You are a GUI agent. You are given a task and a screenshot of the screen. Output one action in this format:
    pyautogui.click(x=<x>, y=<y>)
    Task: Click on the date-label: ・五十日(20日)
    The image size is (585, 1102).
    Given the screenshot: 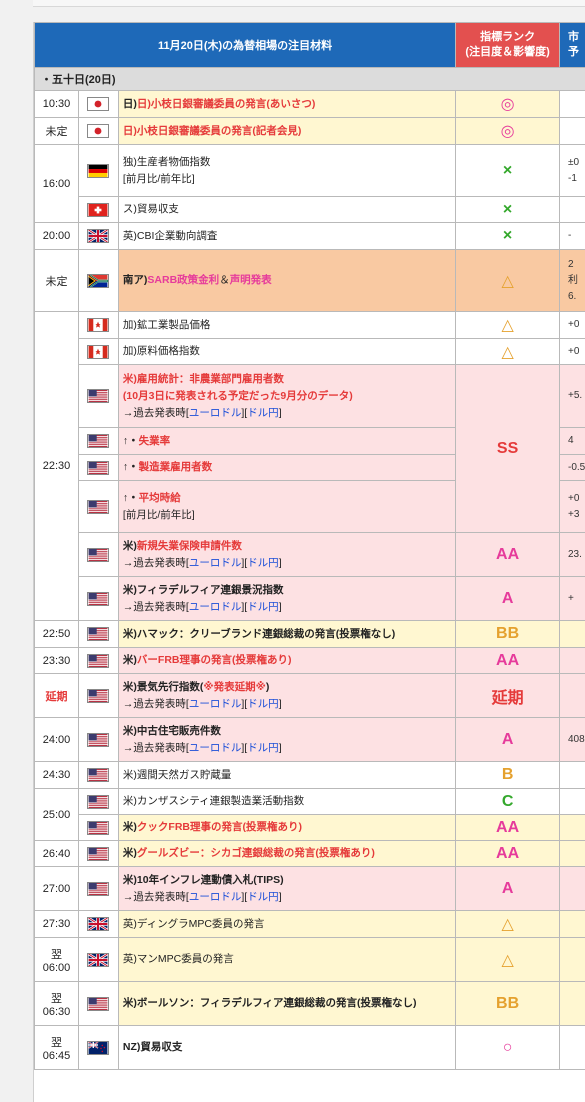 What is the action you would take?
    pyautogui.click(x=310, y=79)
    